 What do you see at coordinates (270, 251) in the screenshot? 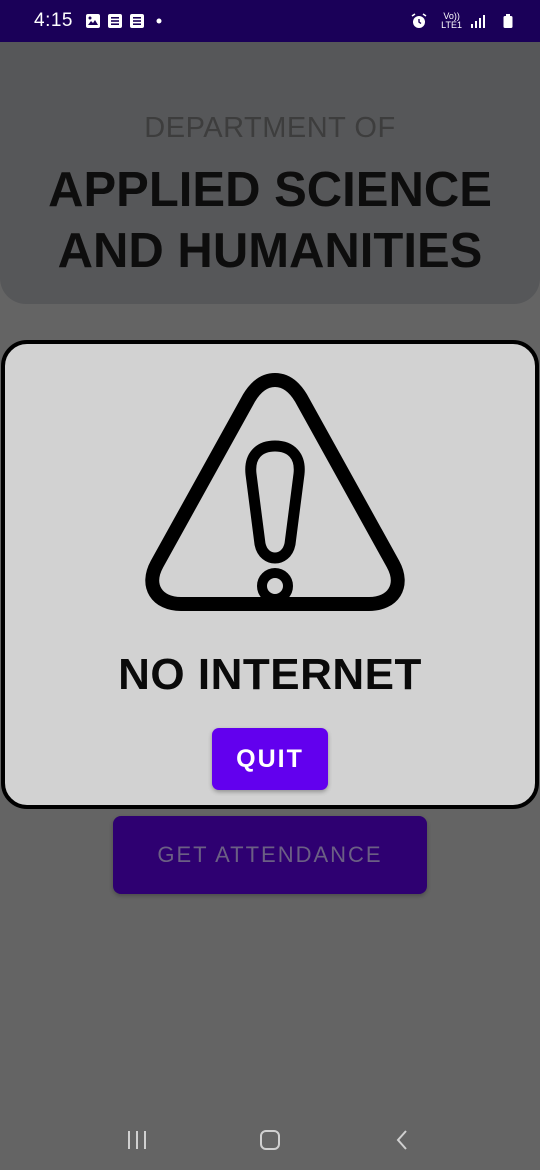
I see `department-title-line2: AND HUMANITIES` at bounding box center [270, 251].